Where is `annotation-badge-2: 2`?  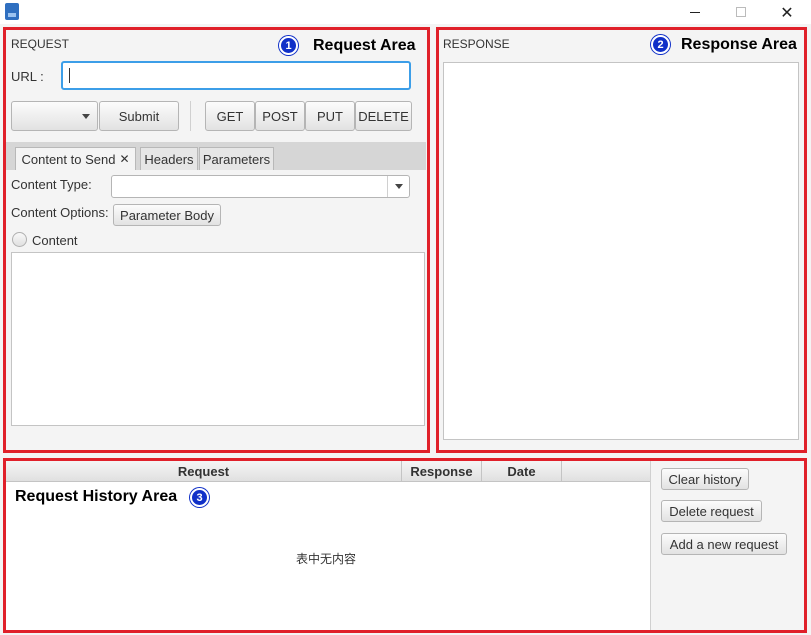 annotation-badge-2: 2 is located at coordinates (660, 44).